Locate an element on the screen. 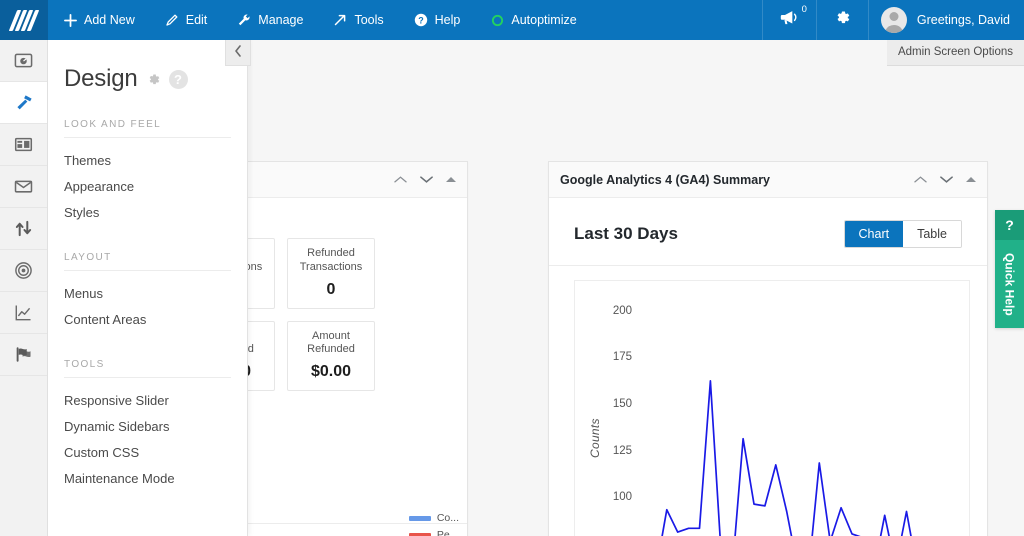 This screenshot has height=536, width=1024. notifications-button: 0 is located at coordinates (788, 20).